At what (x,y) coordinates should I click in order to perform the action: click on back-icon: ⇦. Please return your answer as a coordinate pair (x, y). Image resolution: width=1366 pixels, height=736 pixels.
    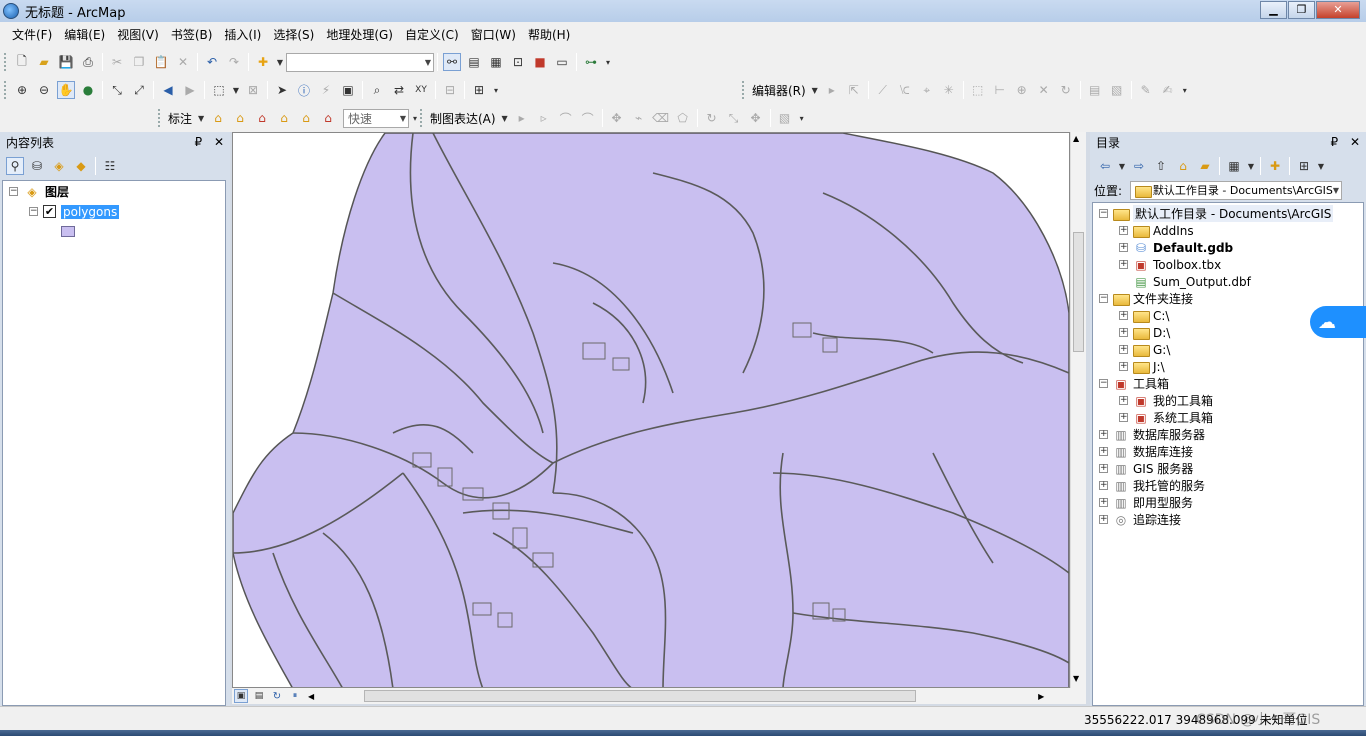
    Looking at the image, I should click on (1105, 166).